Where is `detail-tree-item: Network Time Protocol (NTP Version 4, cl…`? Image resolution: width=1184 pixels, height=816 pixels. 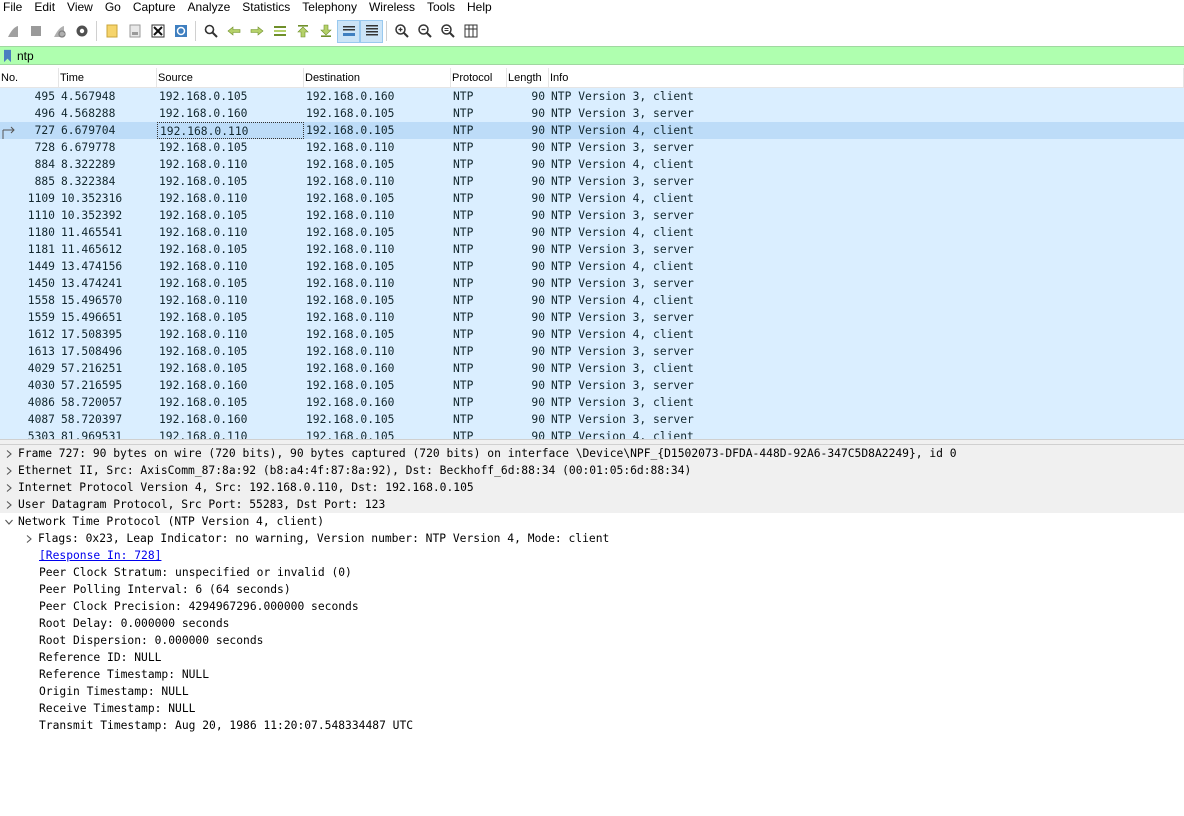
detail-tree-item: Network Time Protocol (NTP Version 4, cl… is located at coordinates (592, 521).